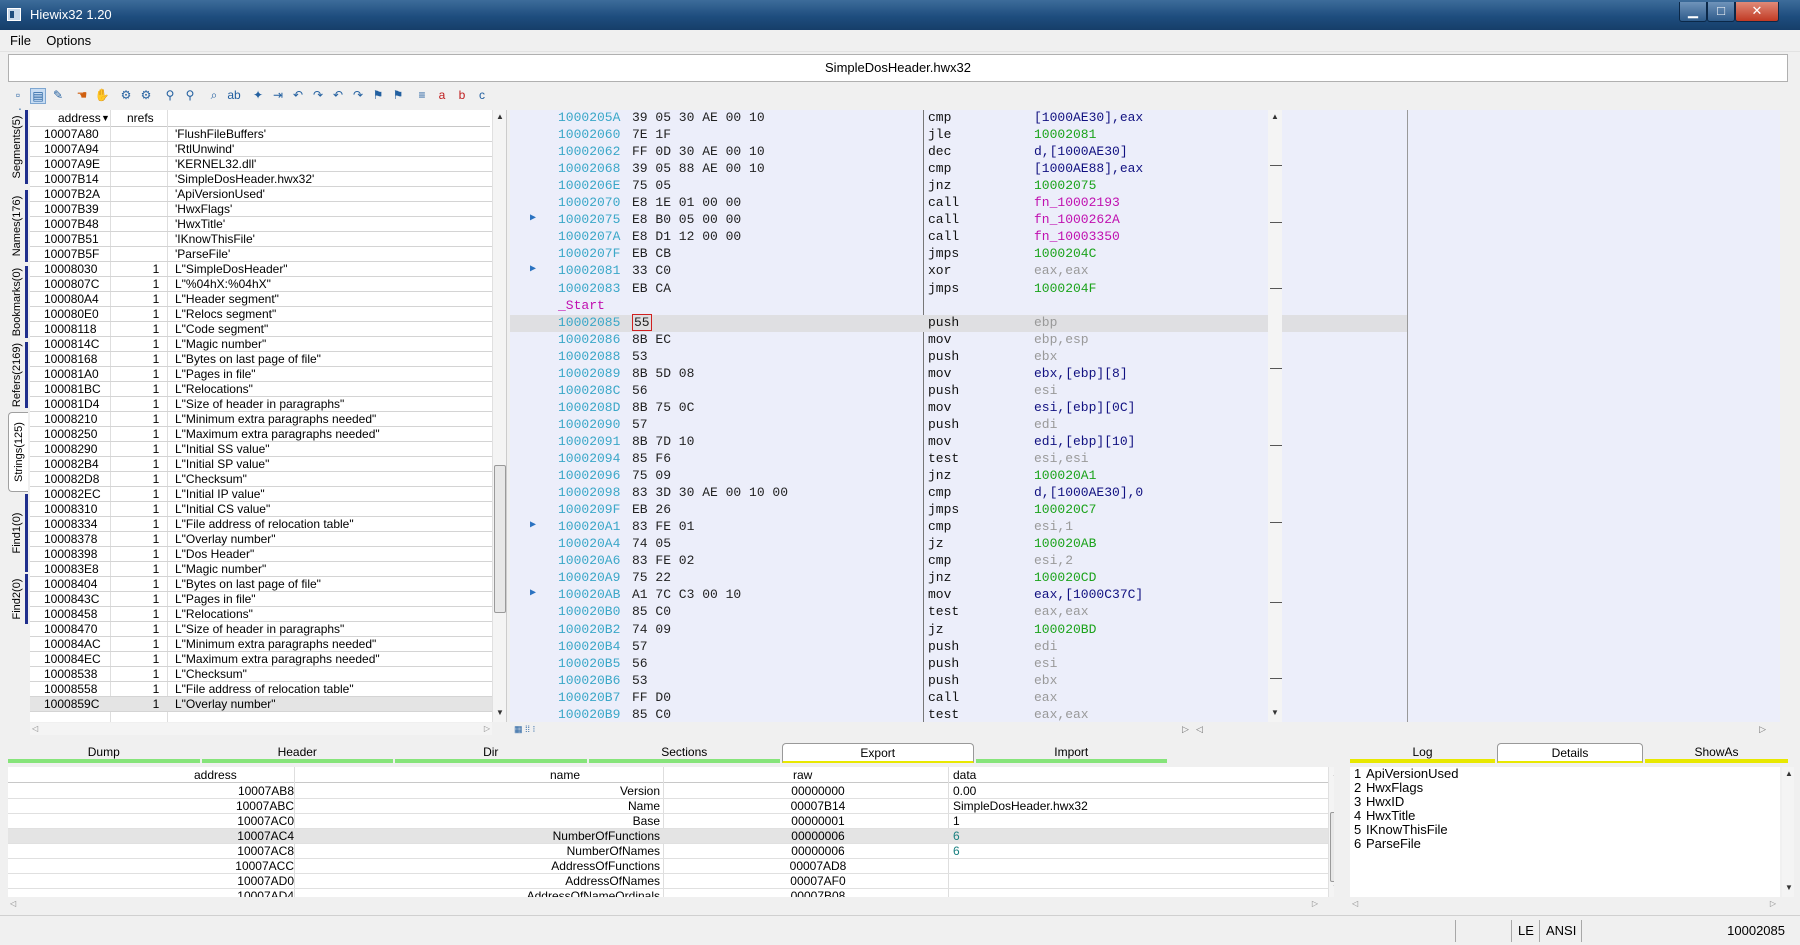 This screenshot has width=1800, height=945. I want to click on stop-icon: ✋, so click(102, 96).